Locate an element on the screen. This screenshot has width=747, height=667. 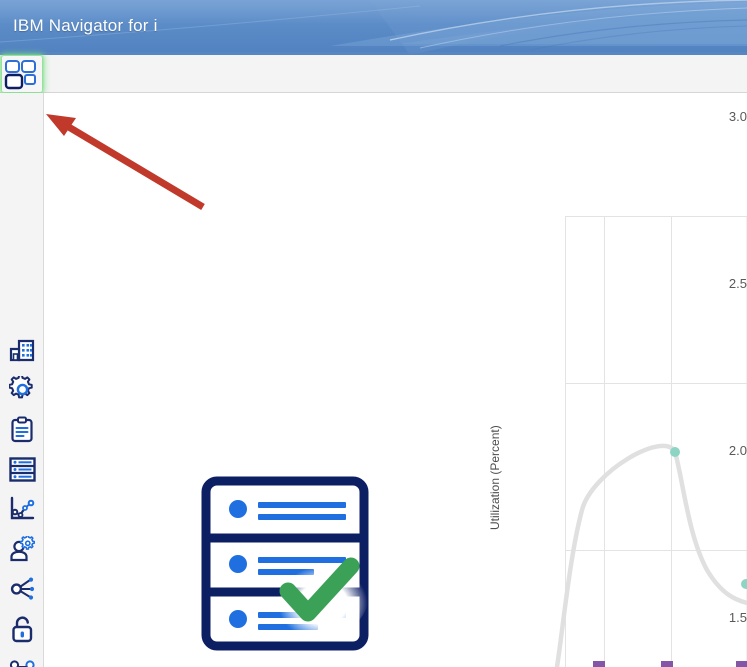
building-icon is located at coordinates (21, 350).